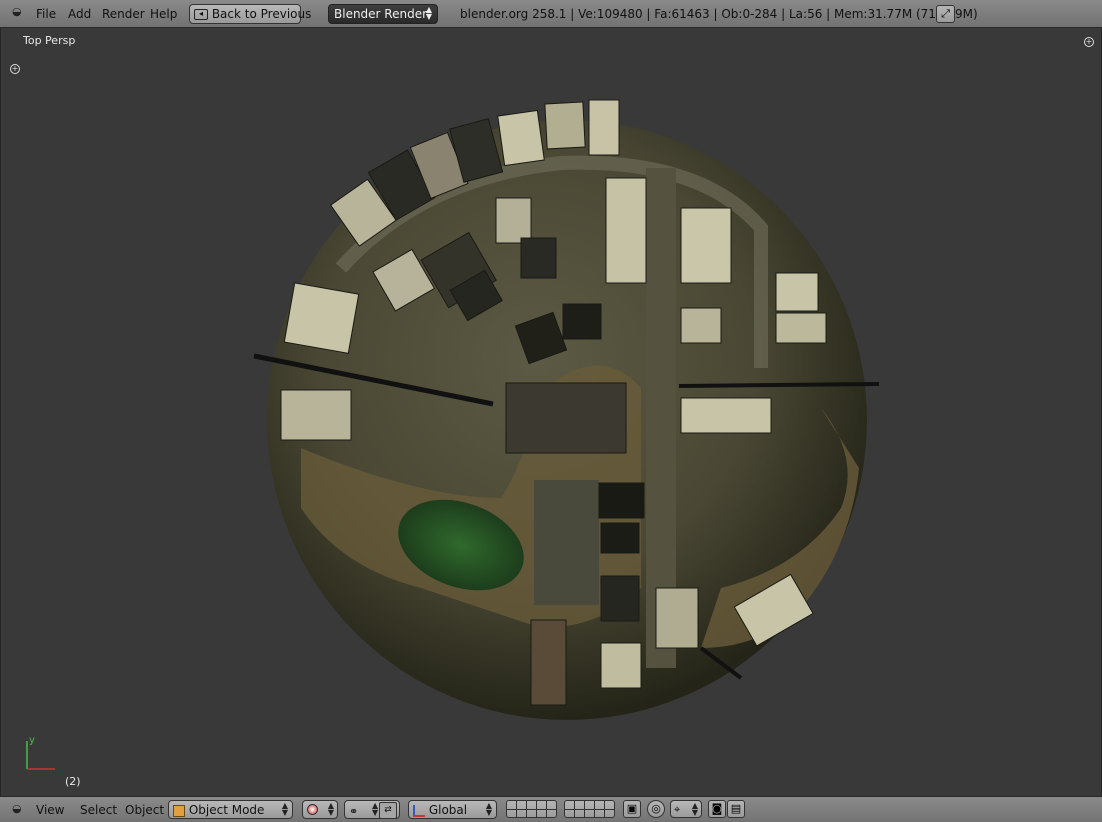 This screenshot has height=822, width=1102. Describe the element at coordinates (179, 810) in the screenshot. I see `object-mode-cube-icon` at that location.